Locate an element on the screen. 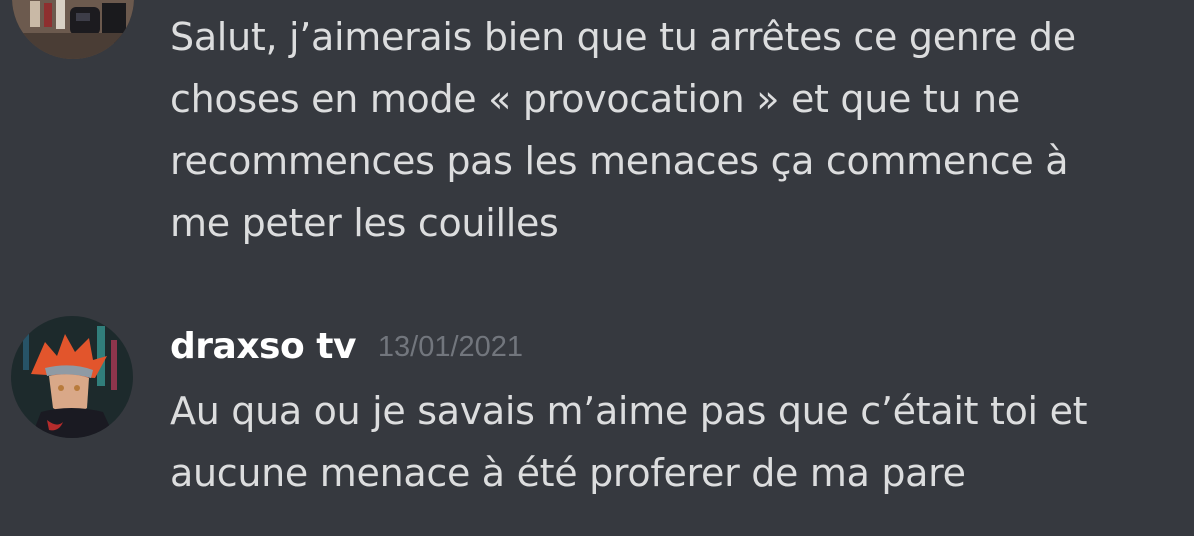  message-header: draxso tv 13/01/2021 is located at coordinates (346, 346).